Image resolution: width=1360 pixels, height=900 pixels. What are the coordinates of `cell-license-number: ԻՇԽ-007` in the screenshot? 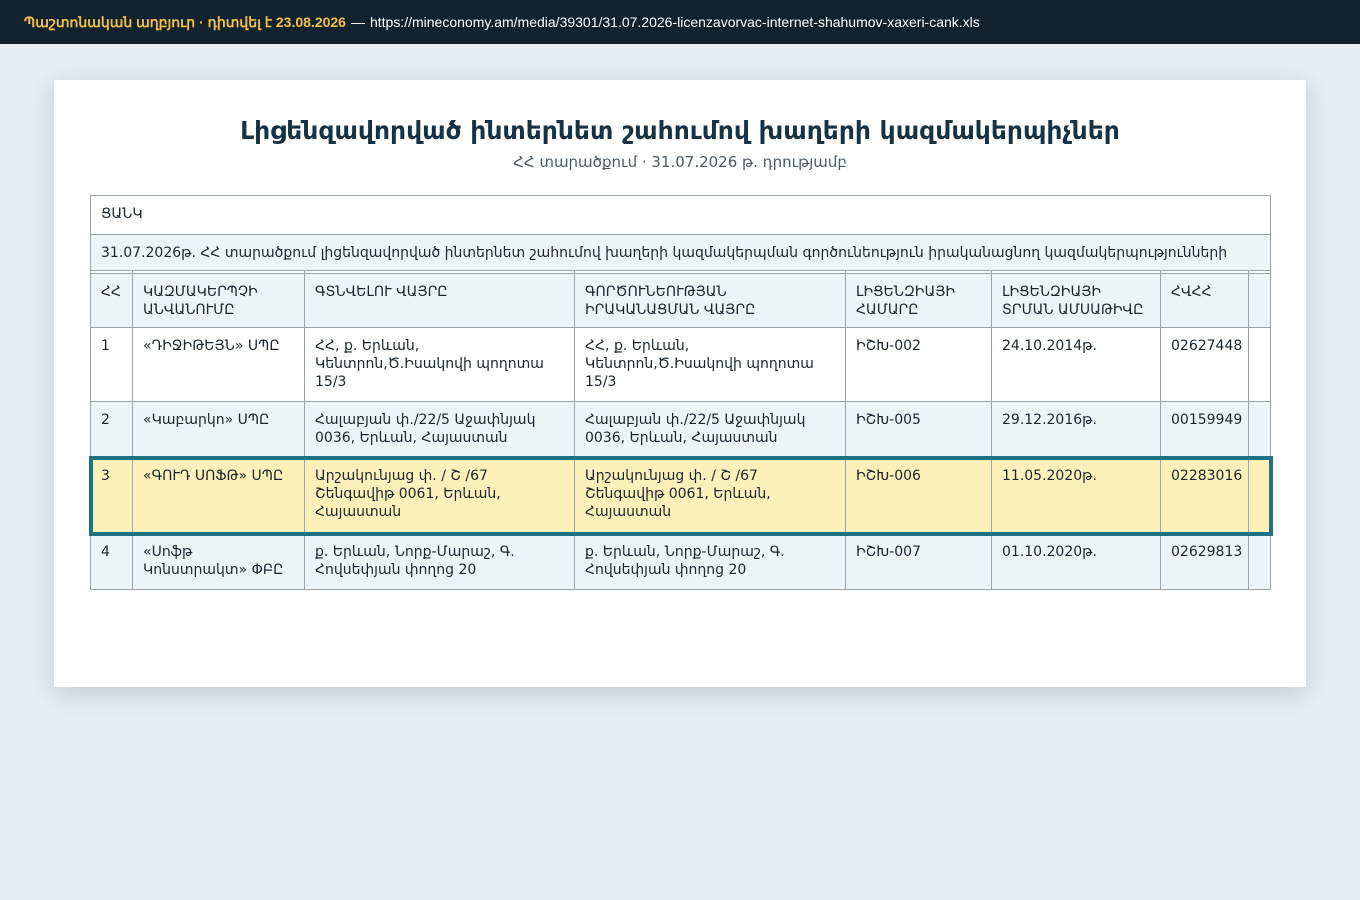 It's located at (918, 561).